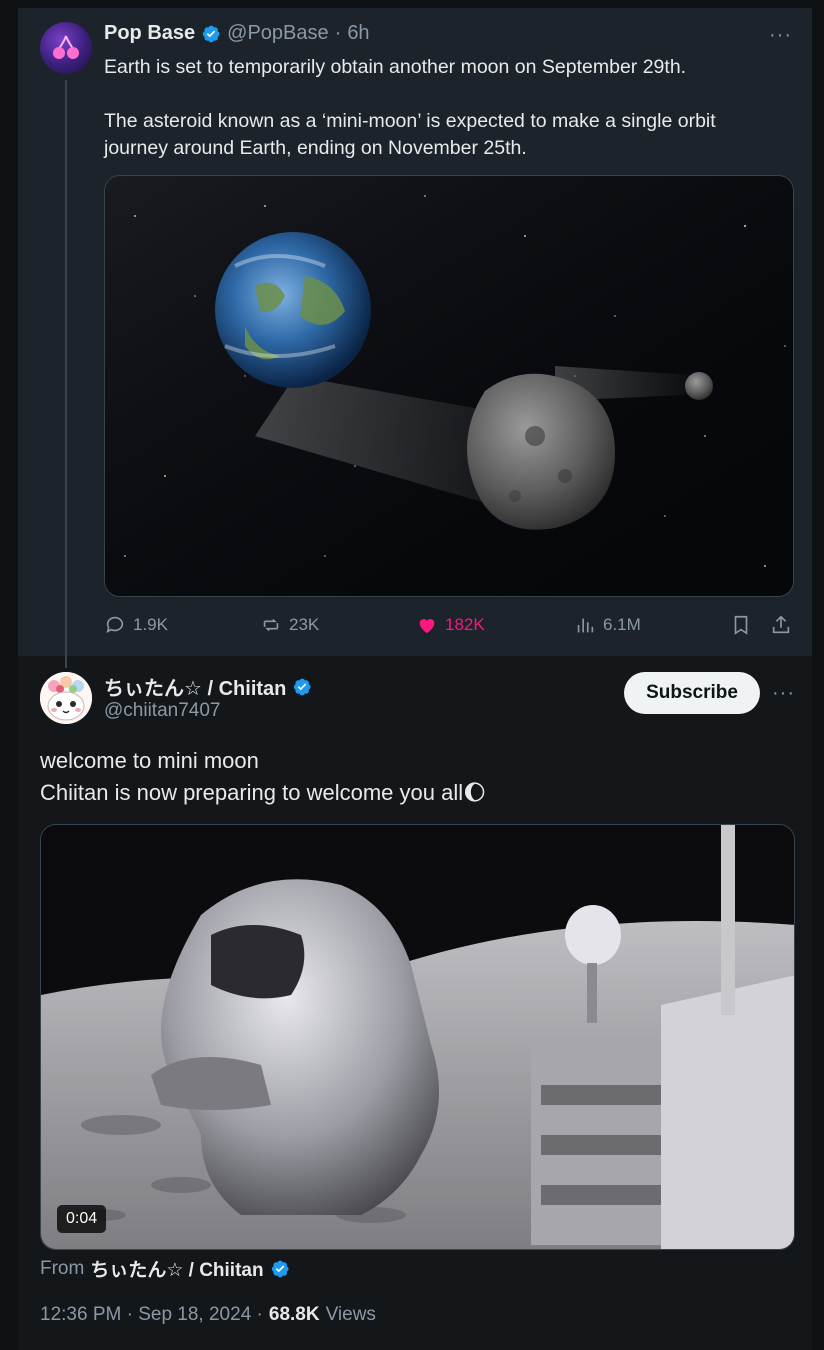 The width and height of the screenshot is (824, 1350). Describe the element at coordinates (62, 1268) in the screenshot. I see `from-label: From` at that location.